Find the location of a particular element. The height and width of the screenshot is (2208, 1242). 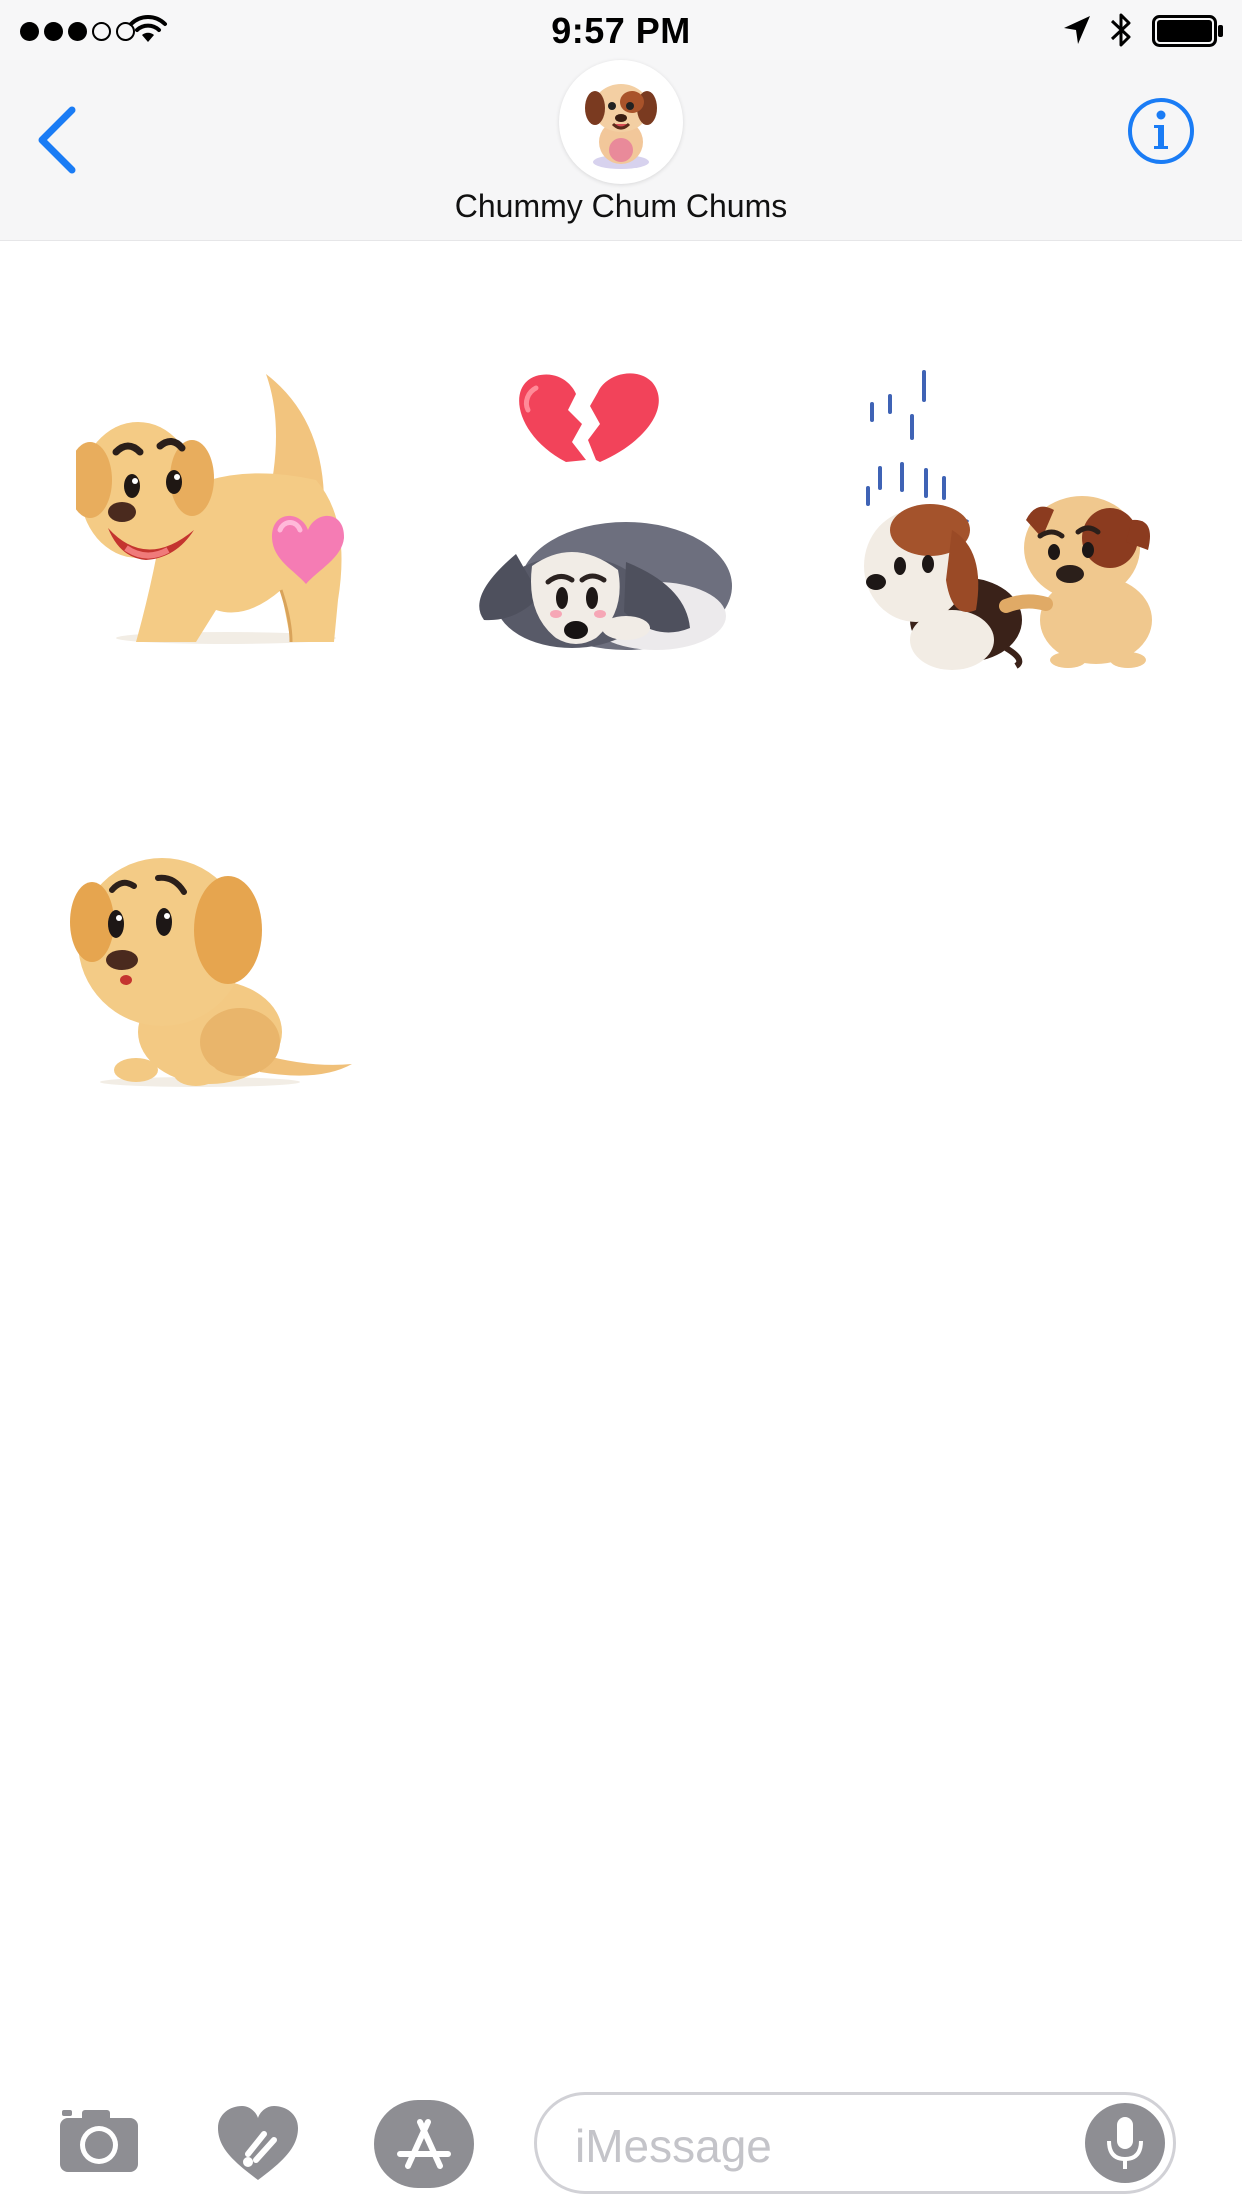

sticker-sad-puppy is located at coordinates (215, 960).